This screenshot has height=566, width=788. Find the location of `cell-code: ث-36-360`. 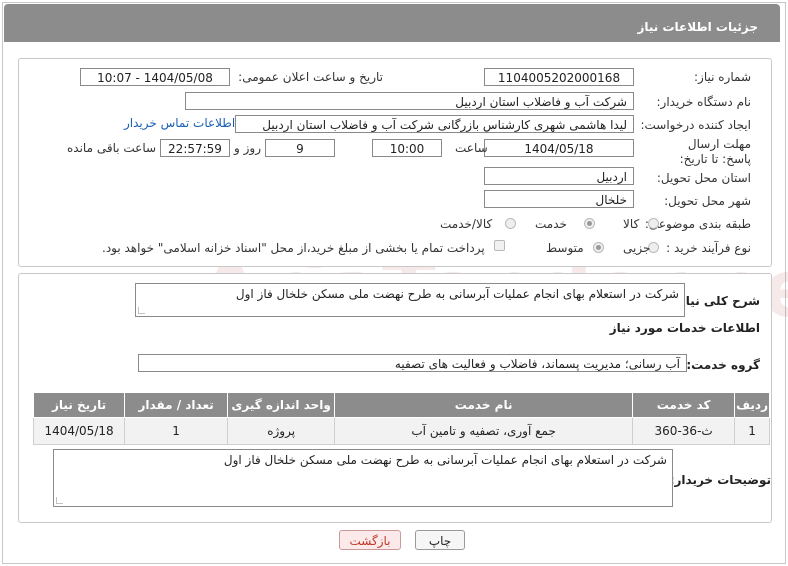

cell-code: ث-36-360 is located at coordinates (684, 431).